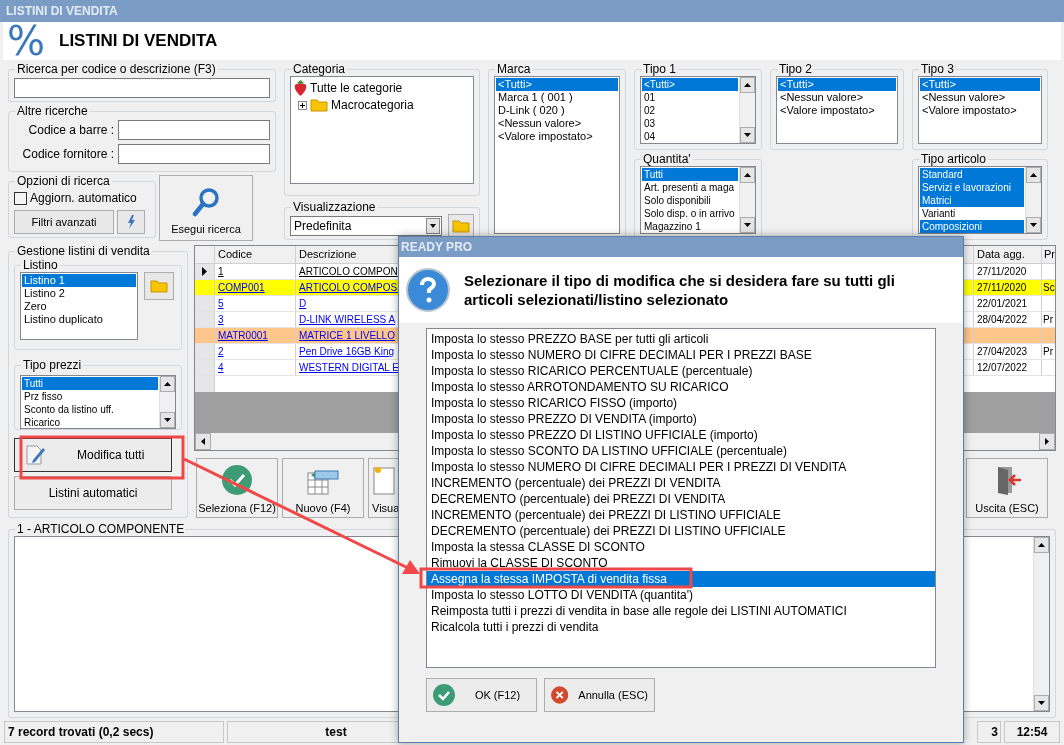 The height and width of the screenshot is (745, 1064). I want to click on list-box: Standard Servizi e lavorazioni Matrici Varianti Composizioni, so click(980, 200).